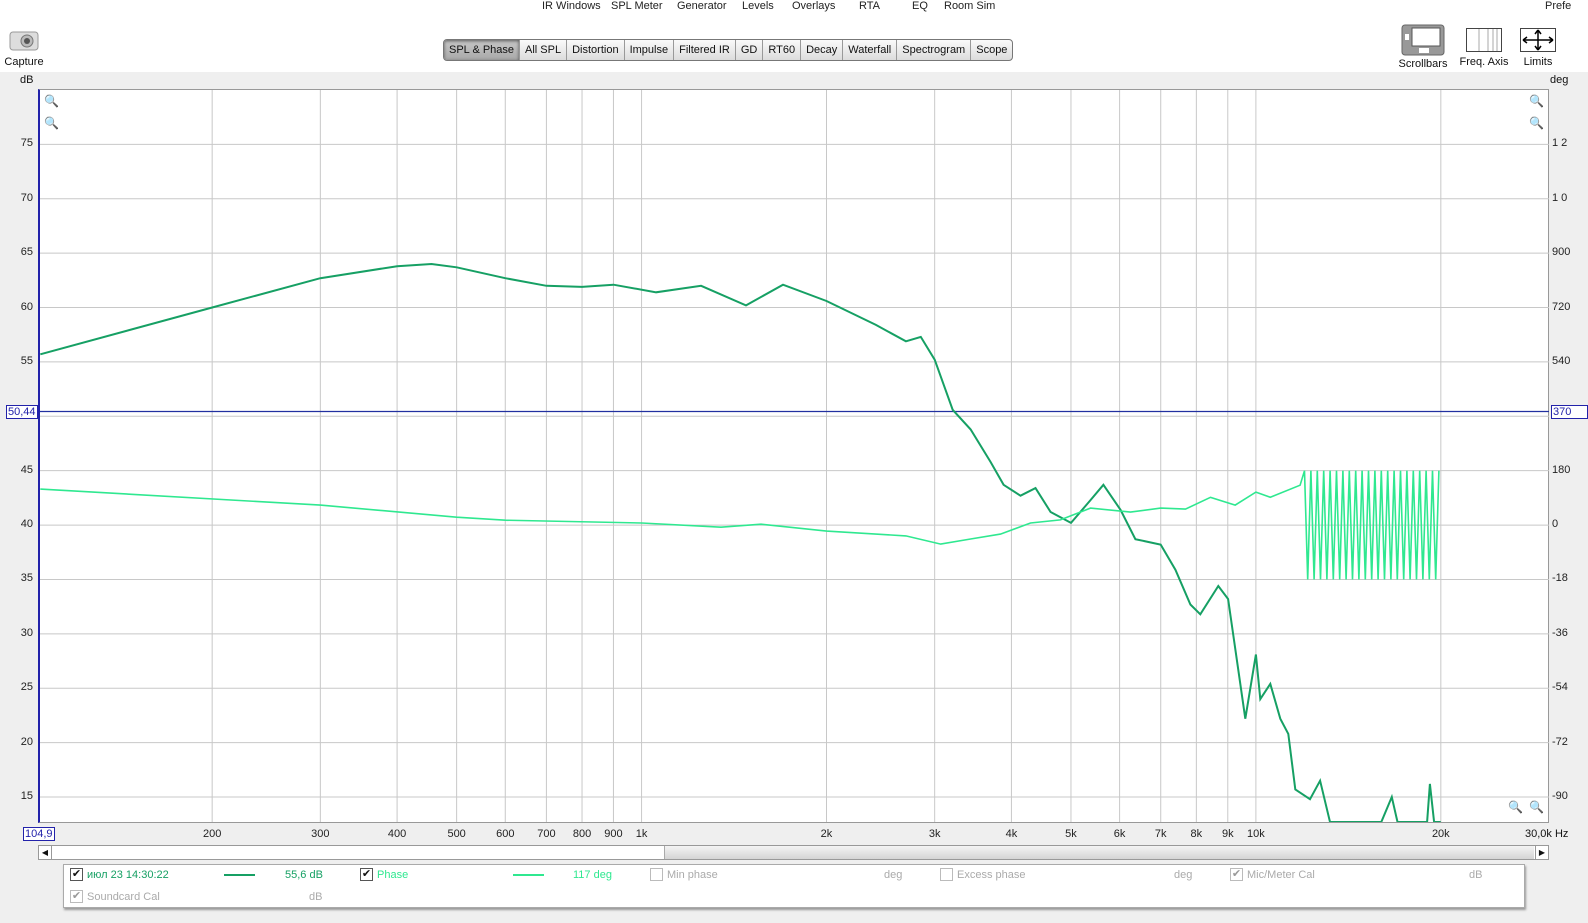 This screenshot has width=1588, height=923. Describe the element at coordinates (22, 412) in the screenshot. I see `cursor-db-readout: 50,44` at that location.